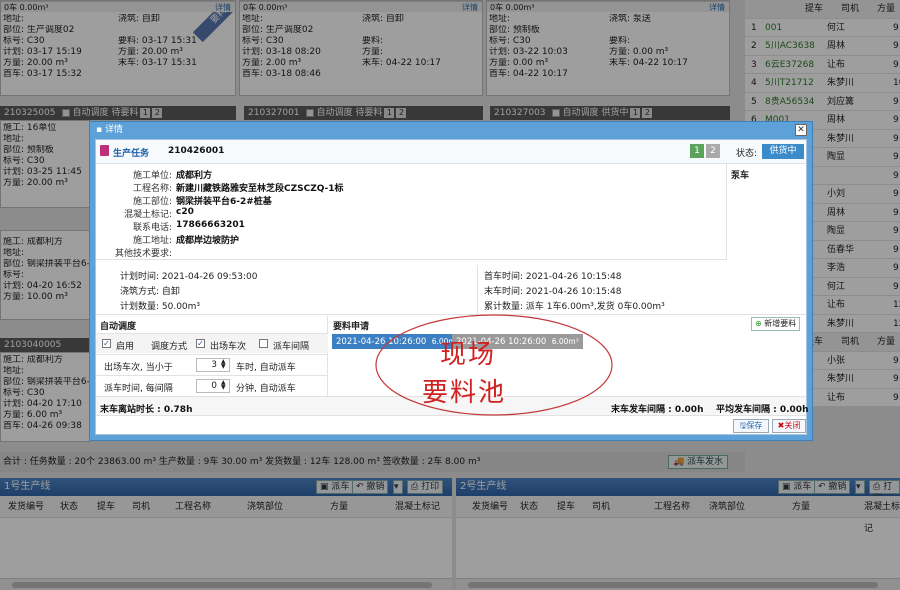 The height and width of the screenshot is (590, 900). Describe the element at coordinates (373, 41) in the screenshot. I see `card-field: 要料:` at that location.